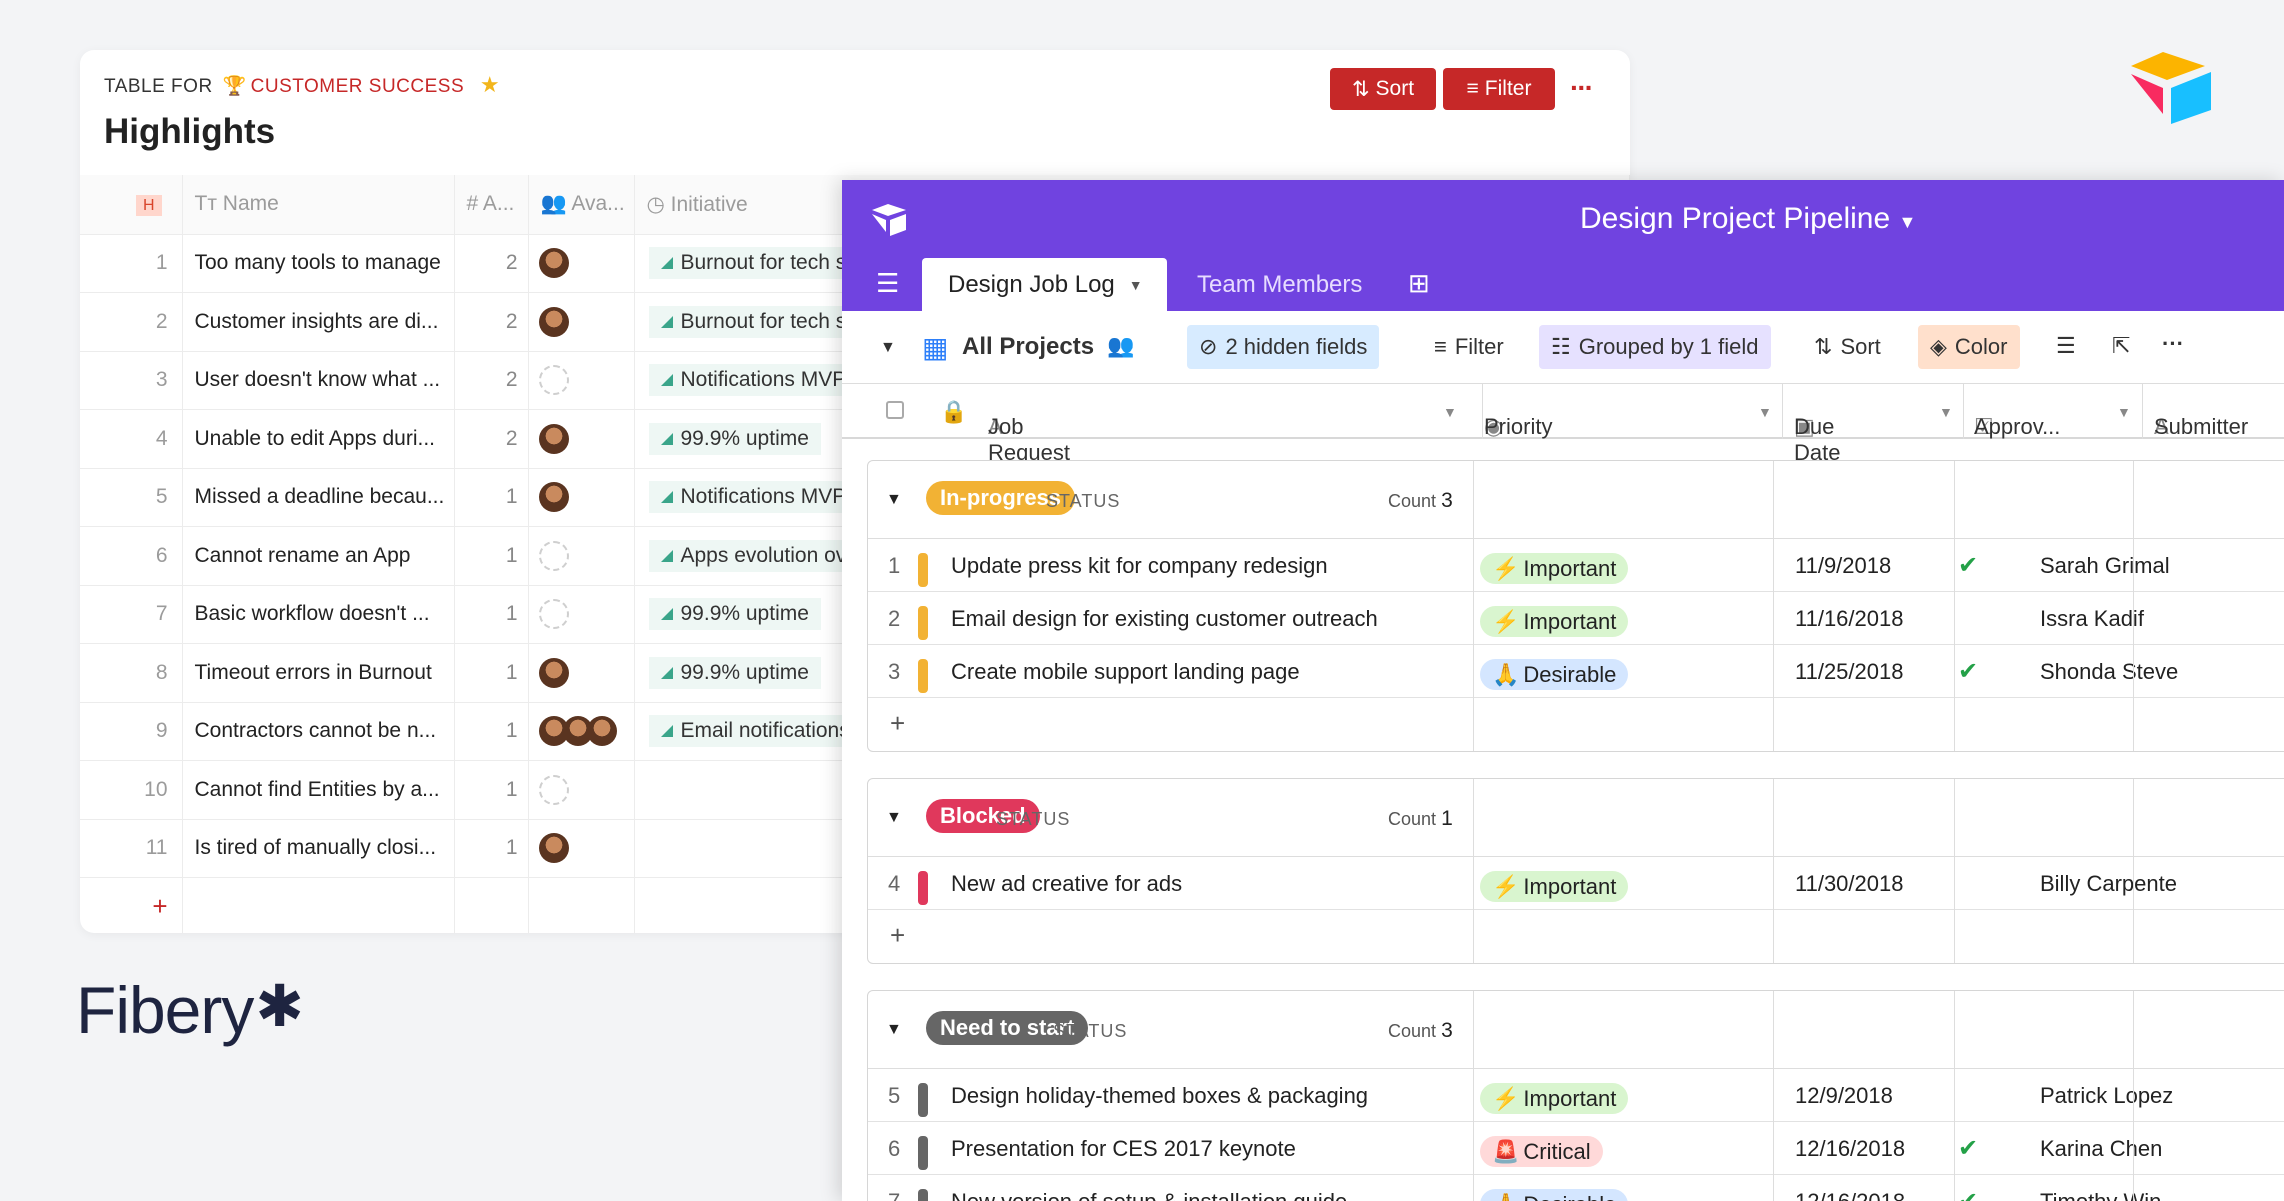  Describe the element at coordinates (1582, 88) in the screenshot. I see `more-menu-button: ···` at that location.